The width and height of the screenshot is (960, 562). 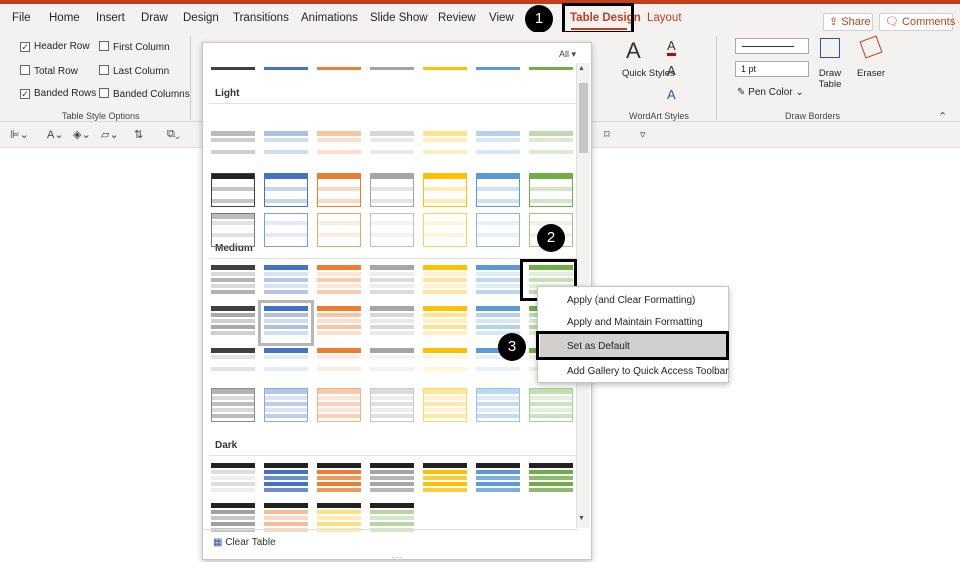 I want to click on quick-styles-button: Quick Styles, so click(x=648, y=73).